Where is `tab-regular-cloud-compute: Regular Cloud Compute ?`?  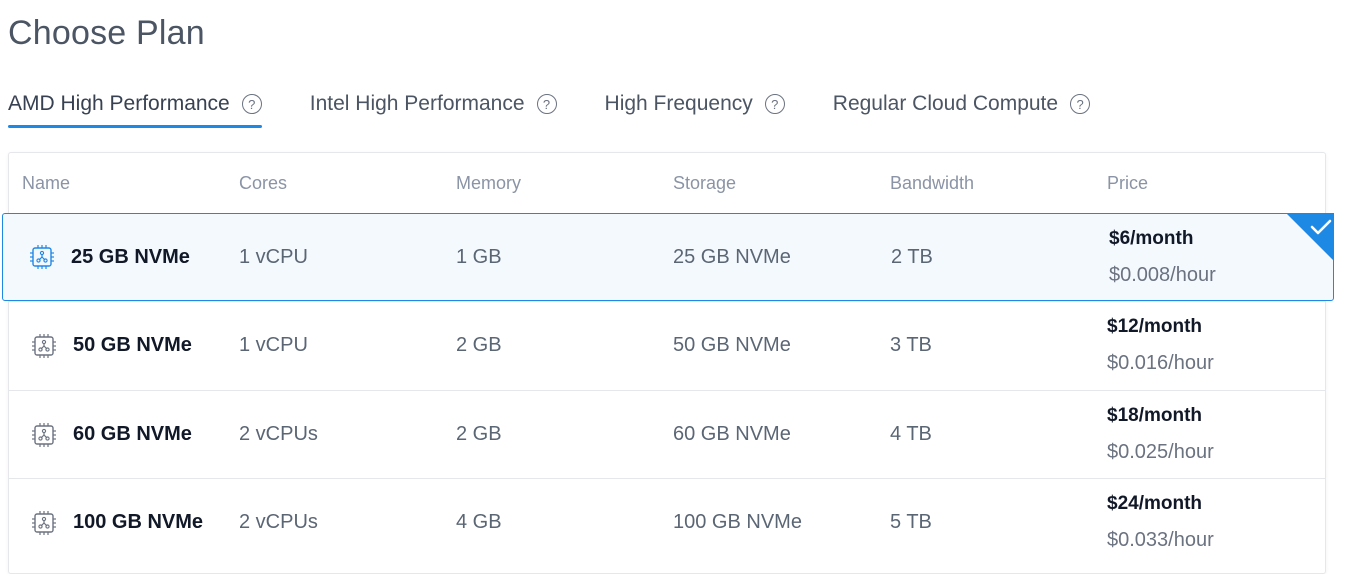 tab-regular-cloud-compute: Regular Cloud Compute ? is located at coordinates (961, 110).